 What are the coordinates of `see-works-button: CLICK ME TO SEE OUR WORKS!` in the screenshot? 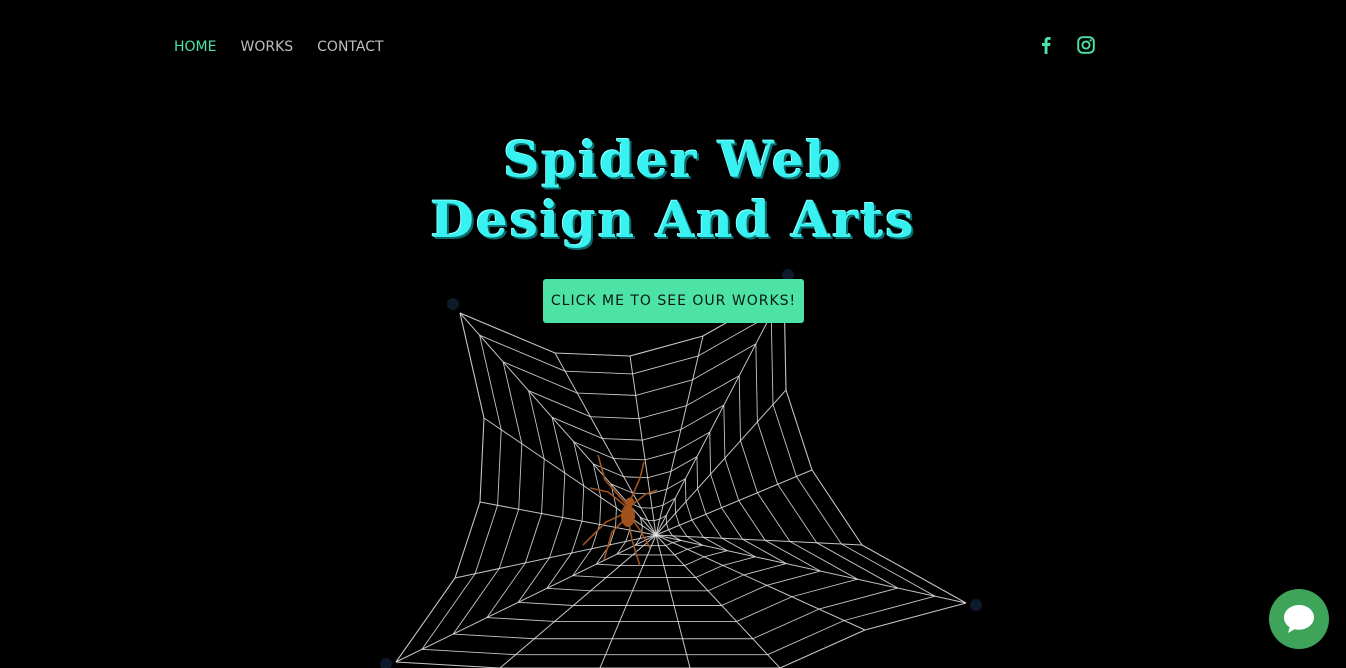 It's located at (673, 301).